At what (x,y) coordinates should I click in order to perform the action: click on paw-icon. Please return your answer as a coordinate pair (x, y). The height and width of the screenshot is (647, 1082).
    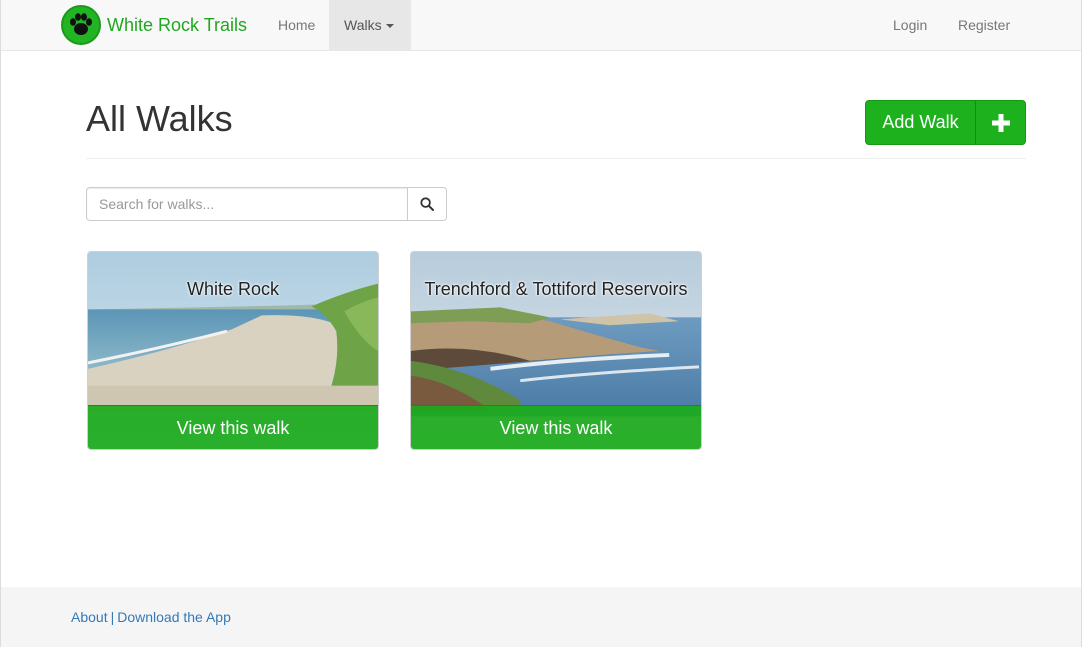
    Looking at the image, I should click on (81, 25).